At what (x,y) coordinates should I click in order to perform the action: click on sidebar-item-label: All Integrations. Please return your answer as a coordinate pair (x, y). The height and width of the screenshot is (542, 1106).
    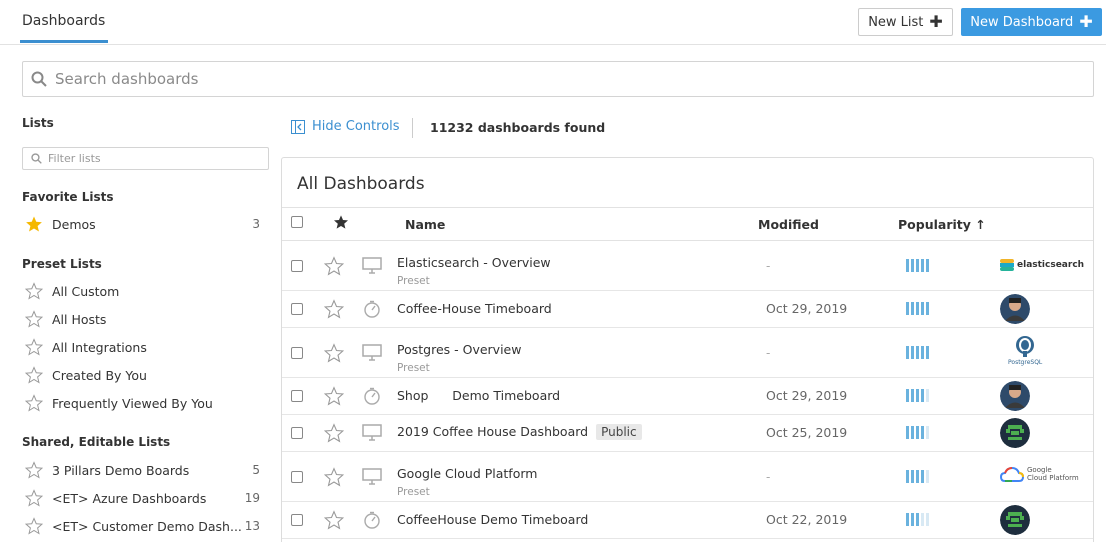
    Looking at the image, I should click on (99, 347).